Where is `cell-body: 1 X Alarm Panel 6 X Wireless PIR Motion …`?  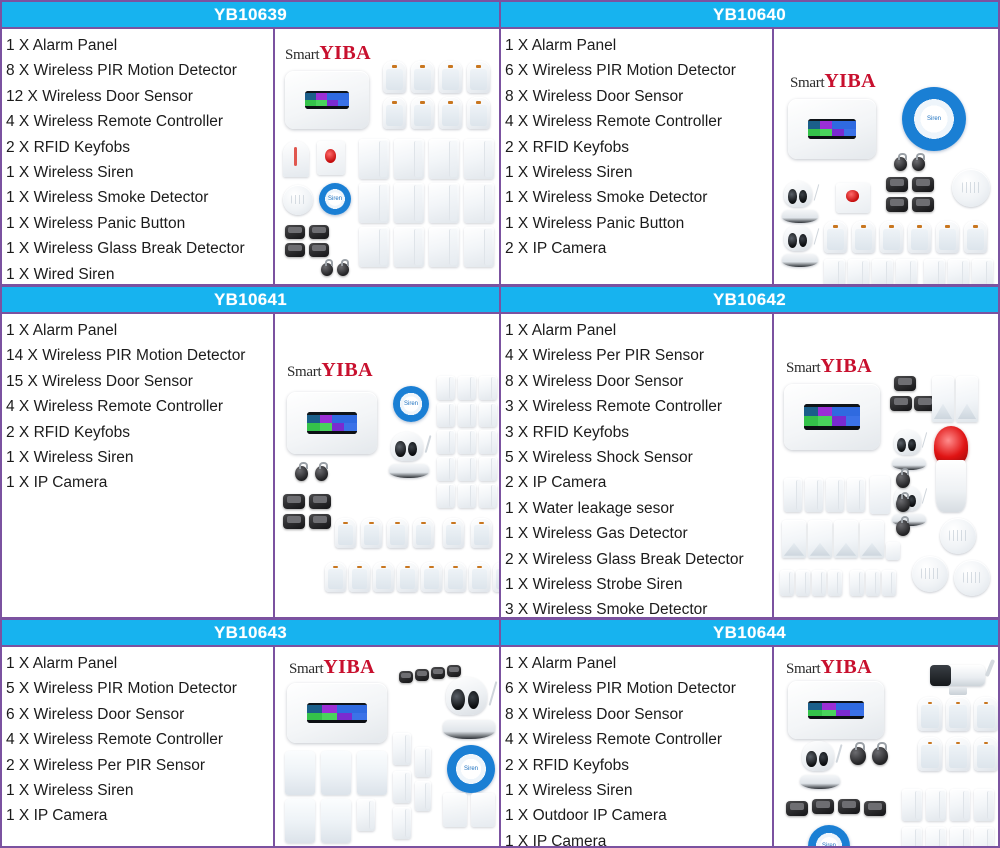 cell-body: 1 X Alarm Panel 6 X Wireless PIR Motion … is located at coordinates (749, 156).